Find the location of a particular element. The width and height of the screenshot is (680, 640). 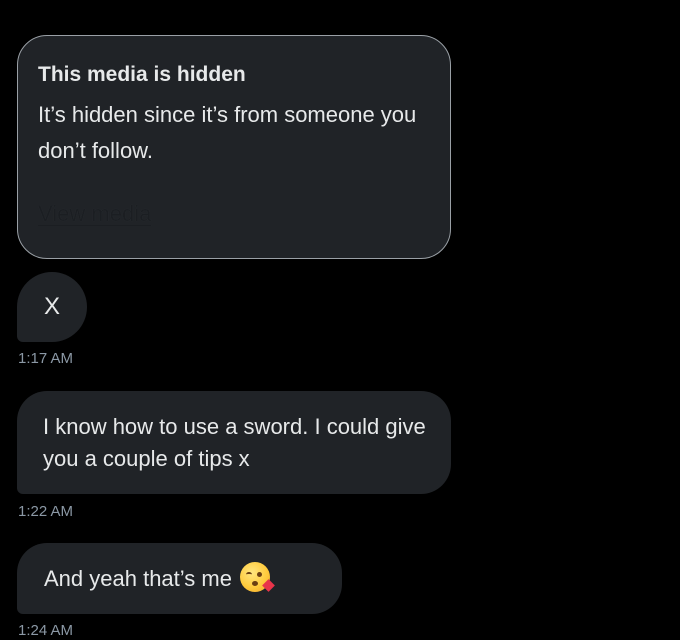

view-media-link: View media is located at coordinates (94, 214).